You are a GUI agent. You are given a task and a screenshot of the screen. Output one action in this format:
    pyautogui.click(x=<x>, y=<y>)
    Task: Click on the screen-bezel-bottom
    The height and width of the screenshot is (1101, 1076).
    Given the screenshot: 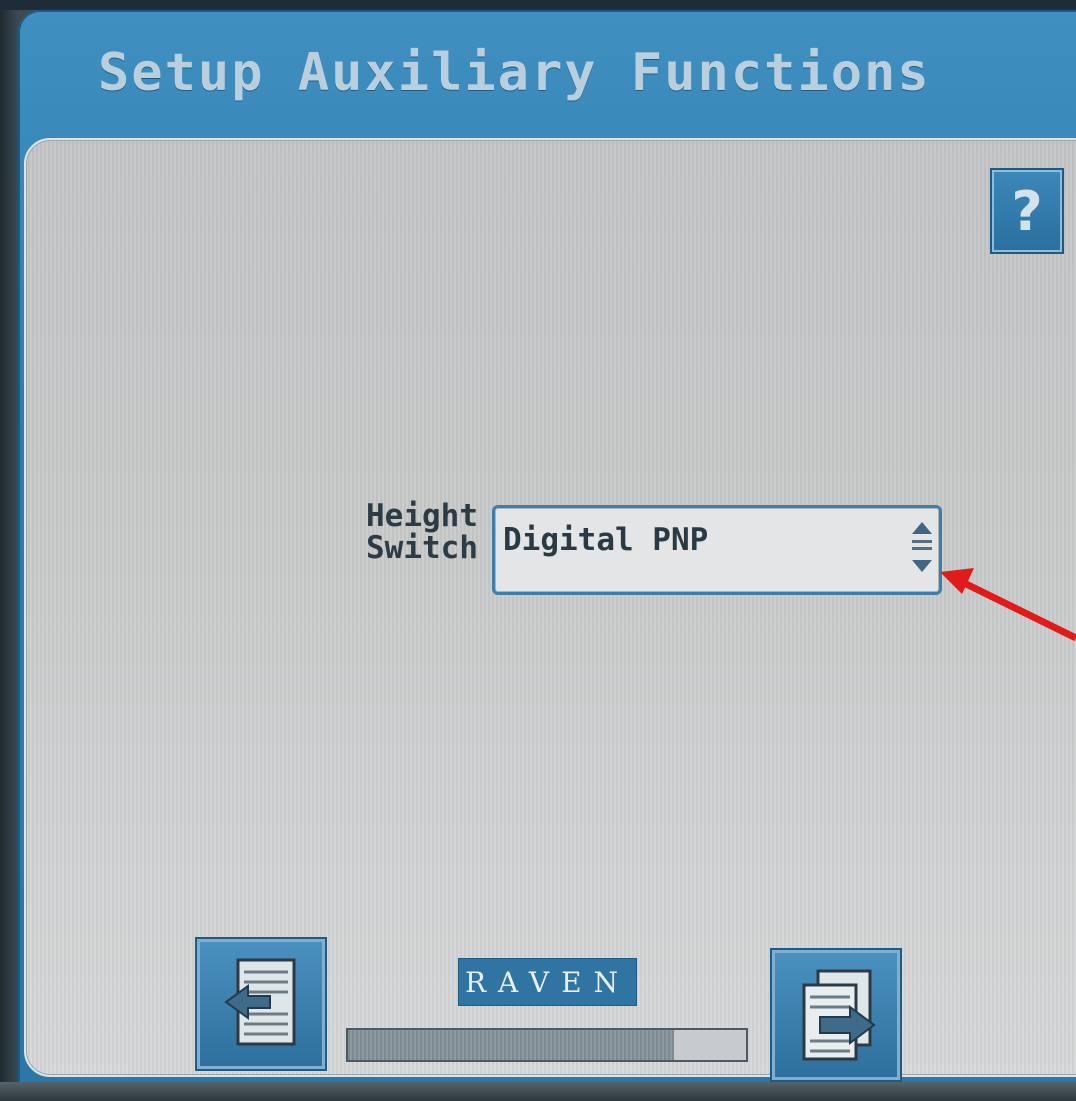 What is the action you would take?
    pyautogui.click(x=538, y=1091)
    